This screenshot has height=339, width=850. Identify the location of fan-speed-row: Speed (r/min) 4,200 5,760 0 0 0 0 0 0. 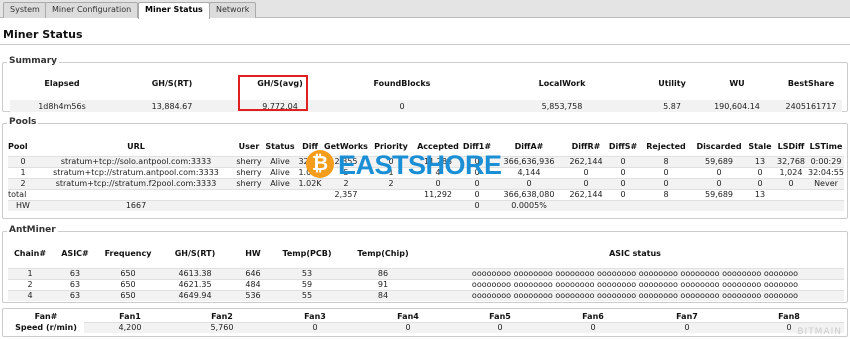
(426, 327).